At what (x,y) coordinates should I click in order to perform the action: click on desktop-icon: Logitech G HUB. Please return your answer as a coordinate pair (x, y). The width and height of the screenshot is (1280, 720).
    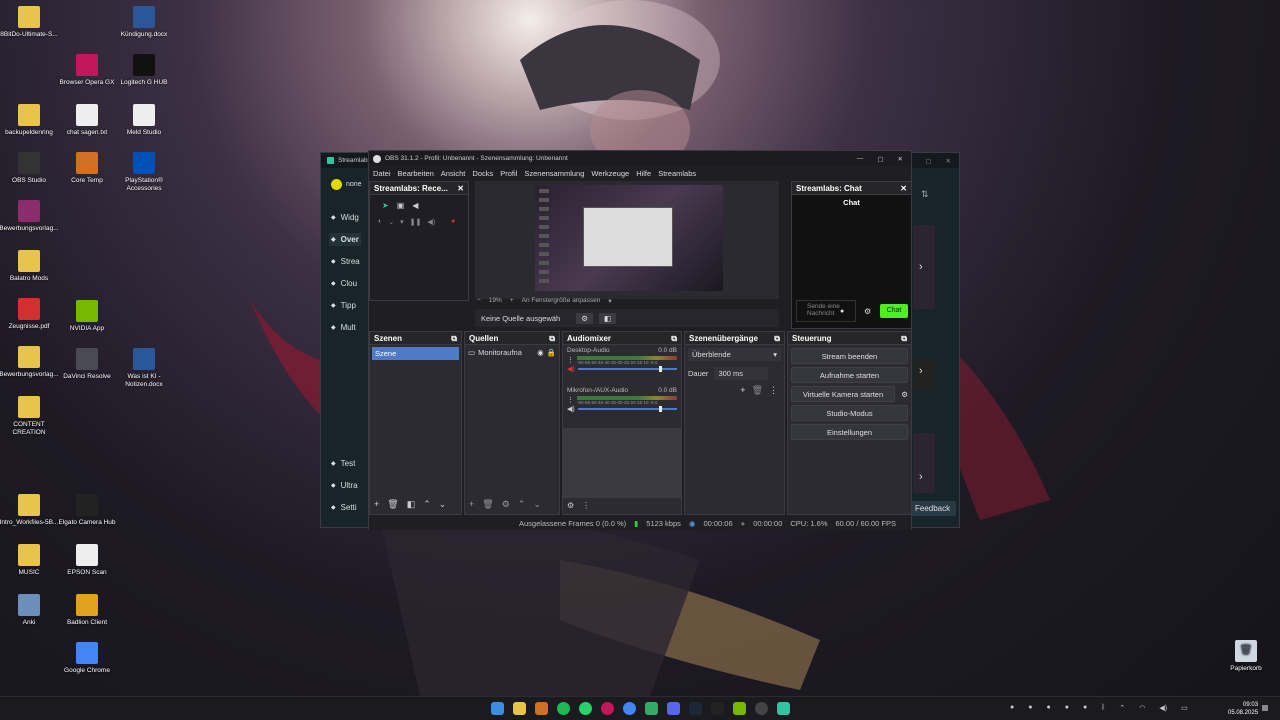
    Looking at the image, I should click on (144, 70).